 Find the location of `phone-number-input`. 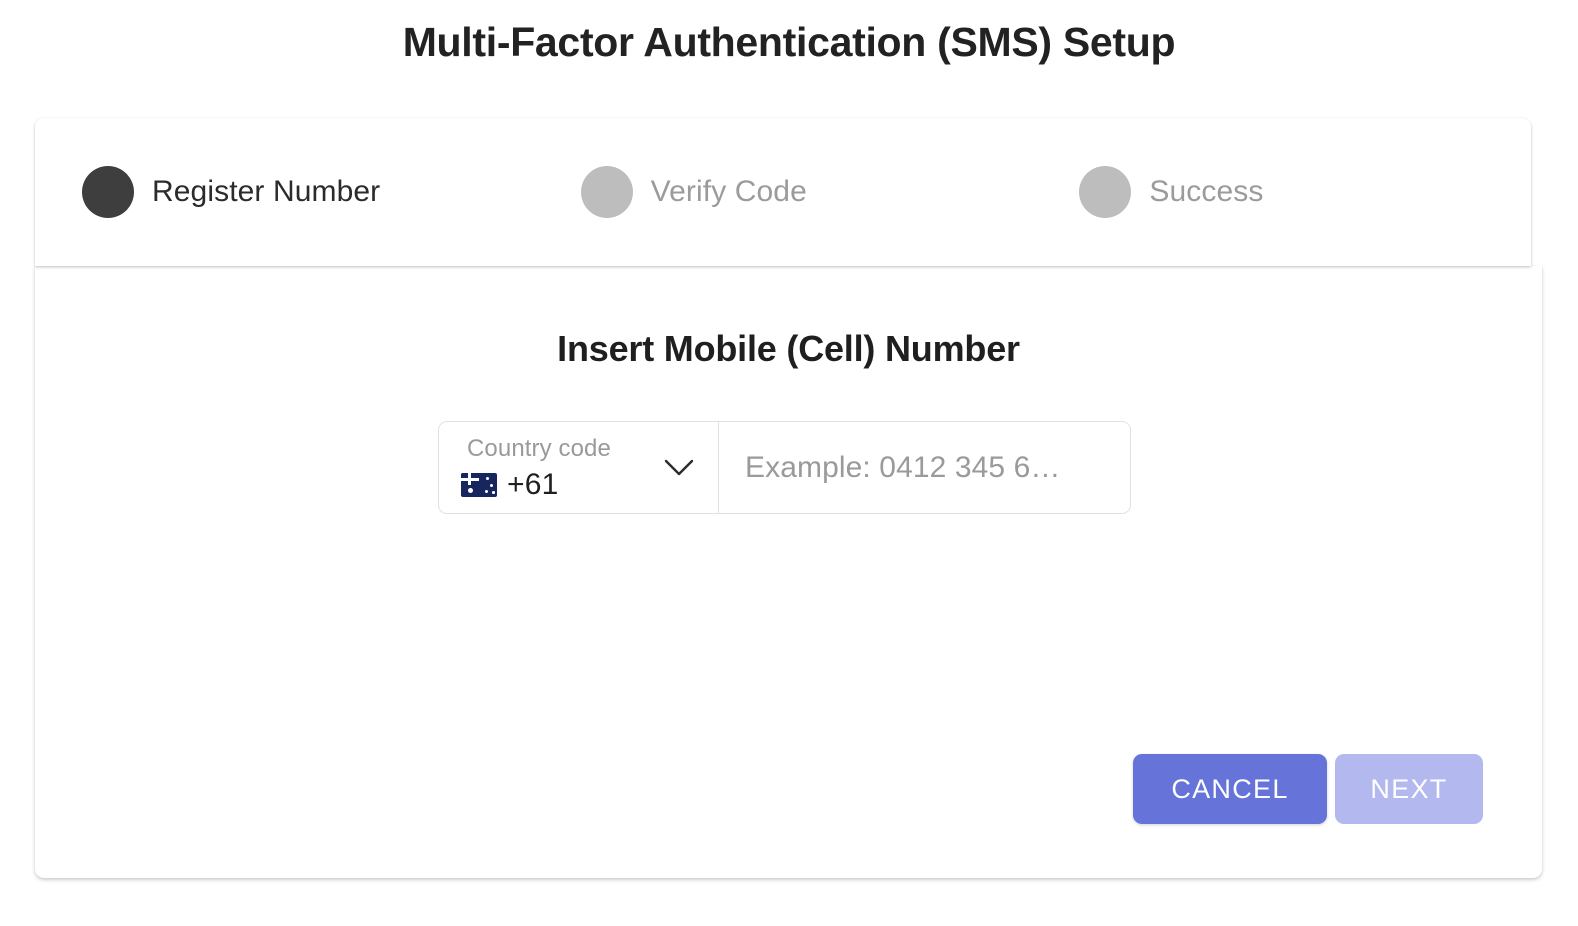

phone-number-input is located at coordinates (925, 467).